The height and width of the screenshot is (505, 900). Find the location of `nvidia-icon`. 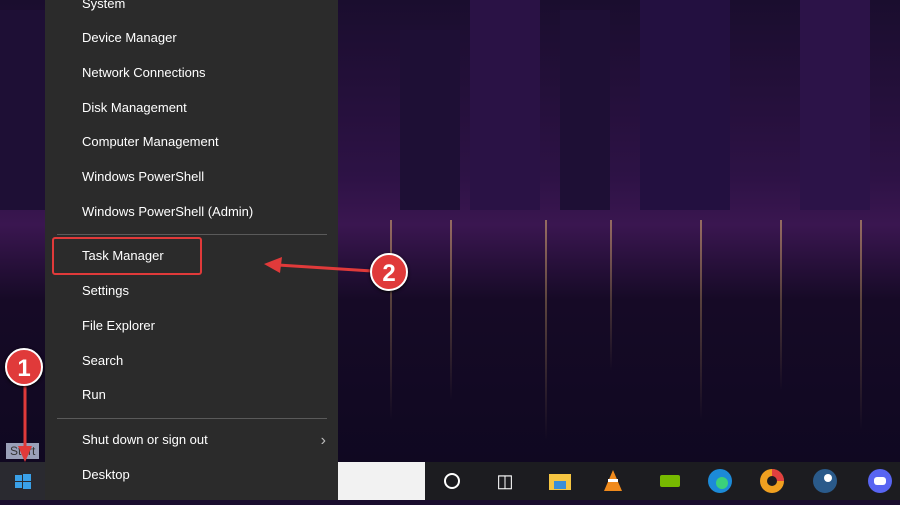

nvidia-icon is located at coordinates (670, 481).